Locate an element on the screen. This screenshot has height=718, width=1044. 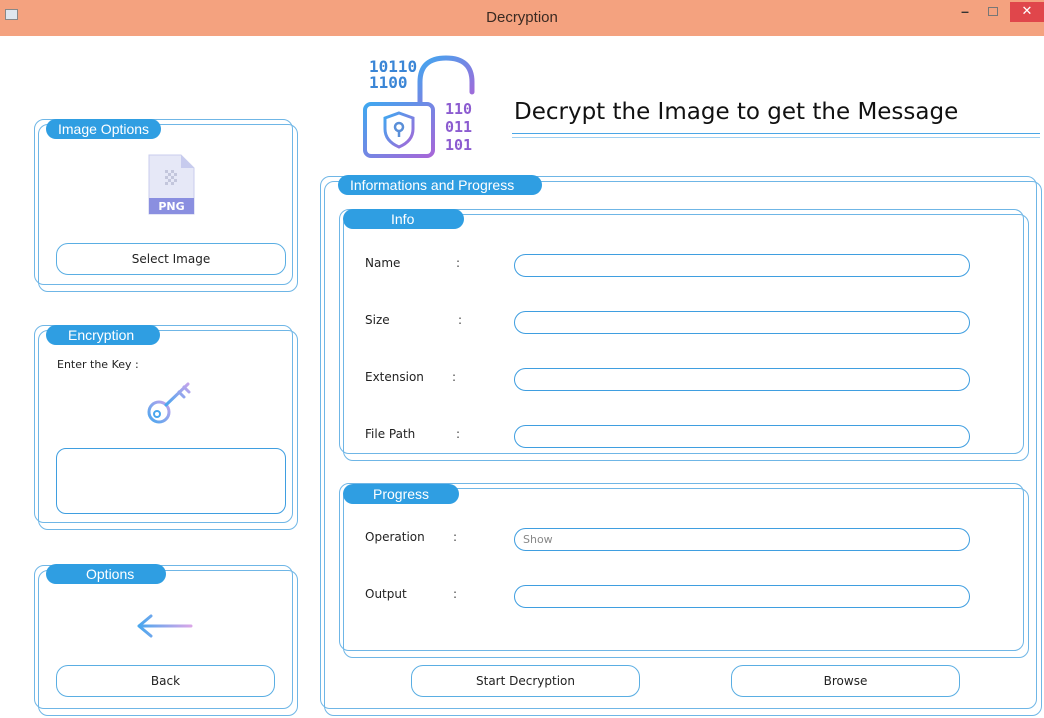
output-field is located at coordinates (742, 596).